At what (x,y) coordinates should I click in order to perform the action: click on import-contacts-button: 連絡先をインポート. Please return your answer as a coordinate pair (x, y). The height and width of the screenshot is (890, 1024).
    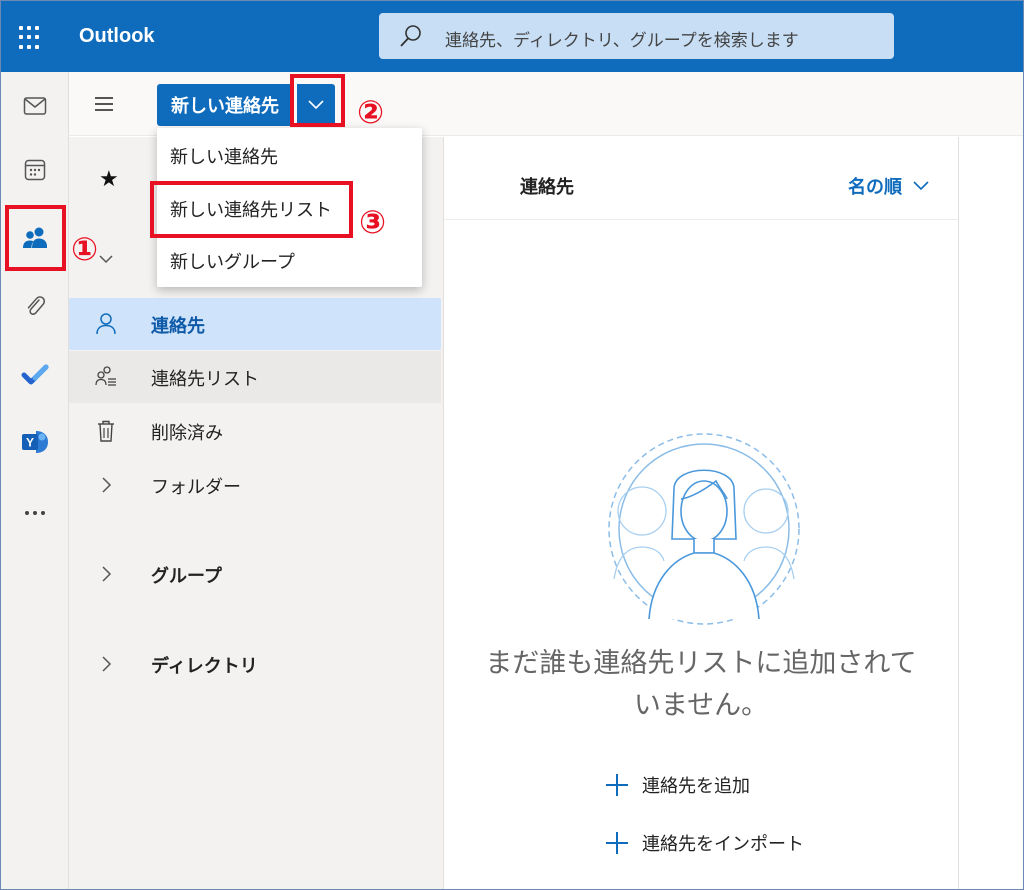
    Looking at the image, I should click on (705, 843).